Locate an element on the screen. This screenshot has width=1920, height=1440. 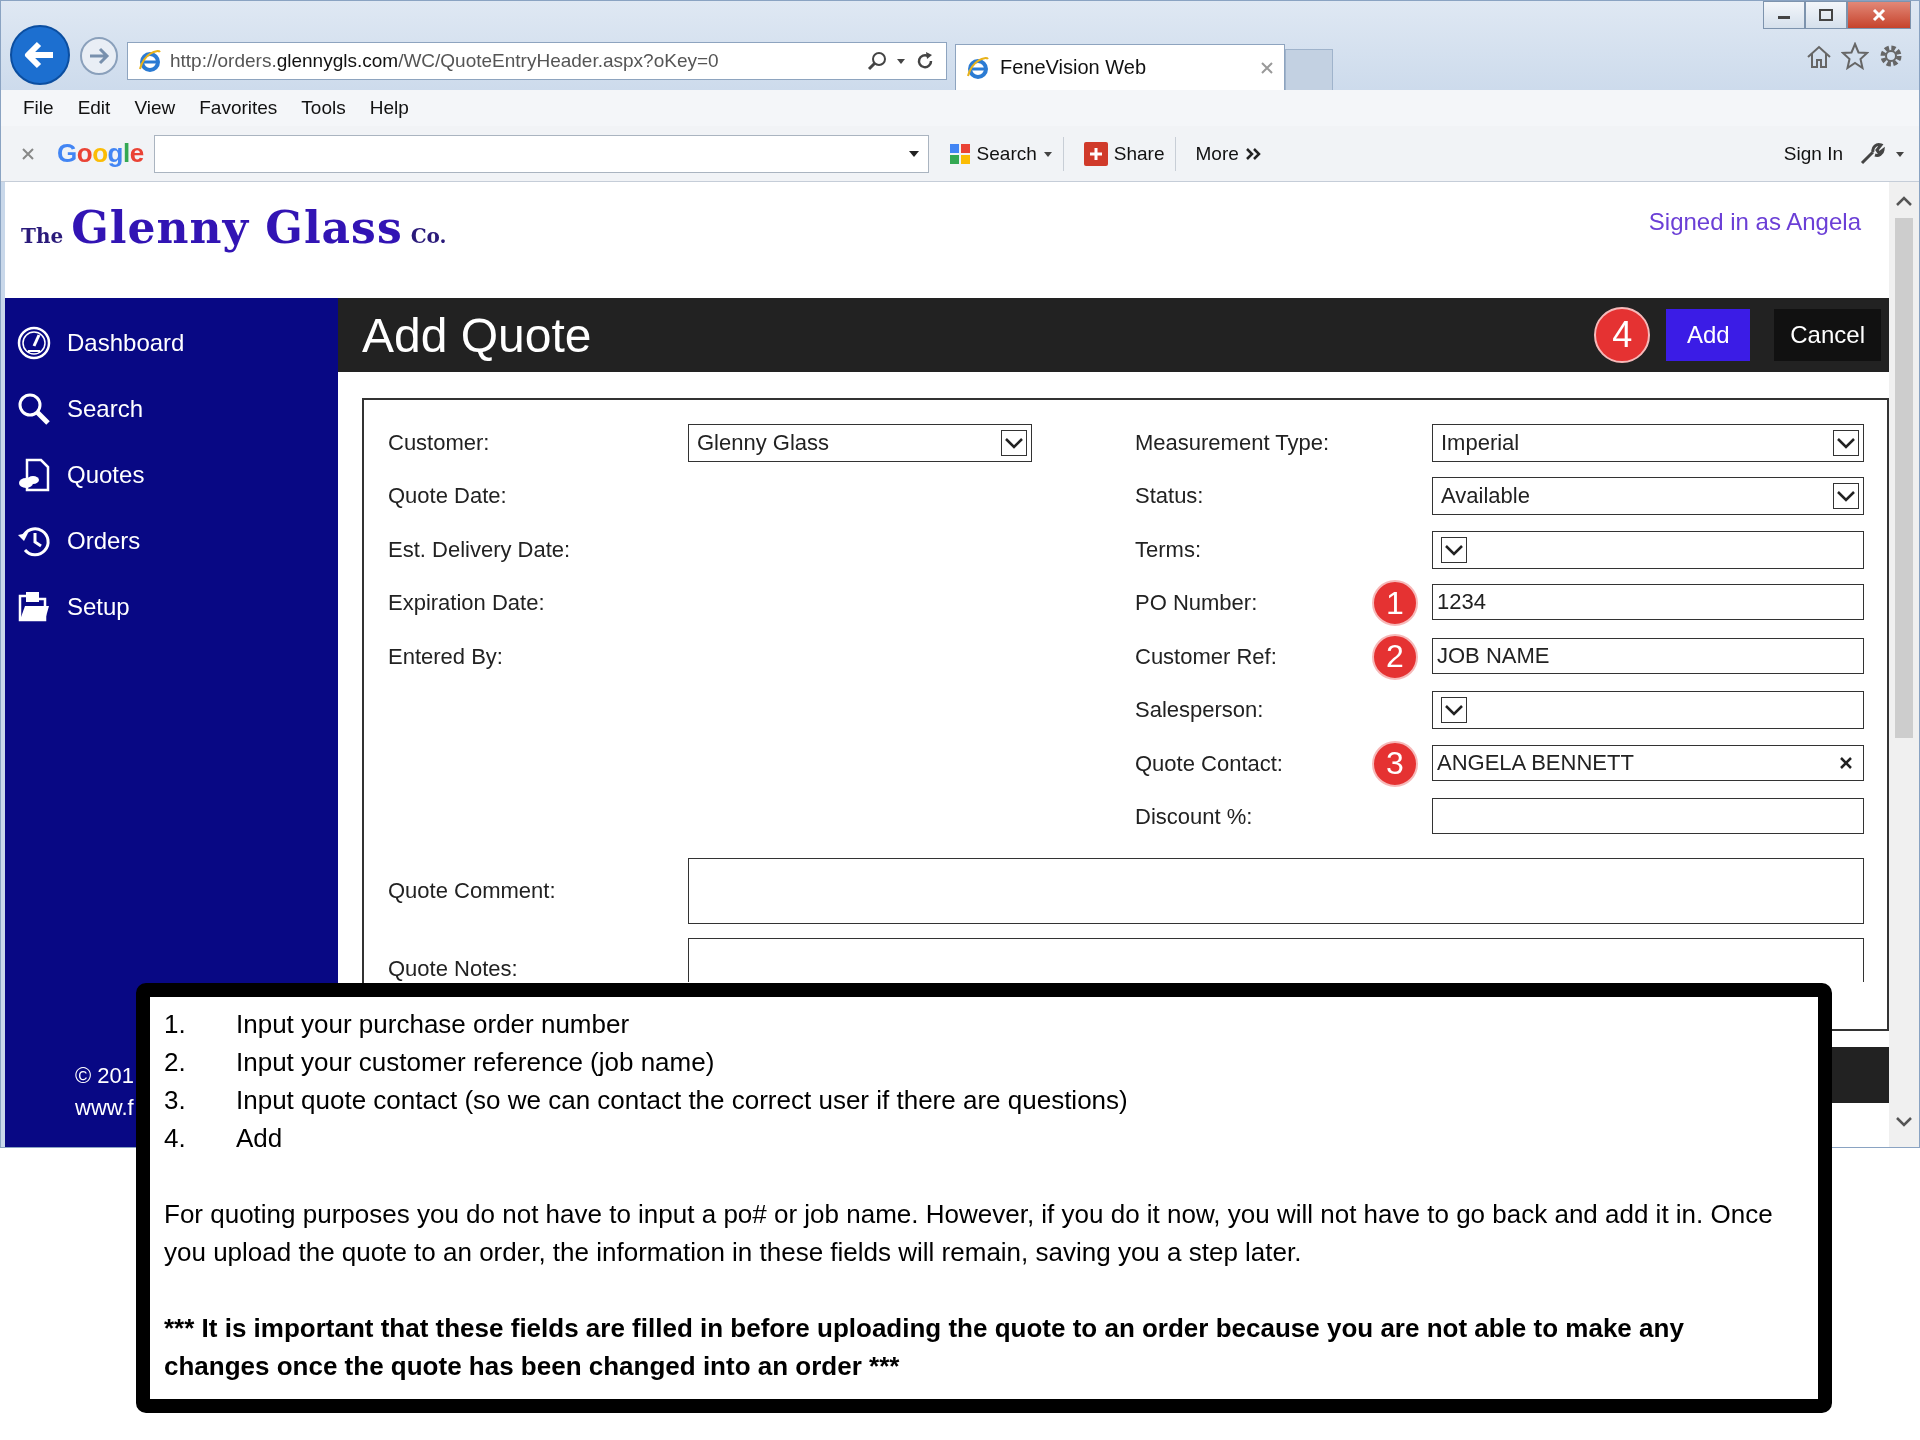
share-button: Share is located at coordinates (1124, 153).